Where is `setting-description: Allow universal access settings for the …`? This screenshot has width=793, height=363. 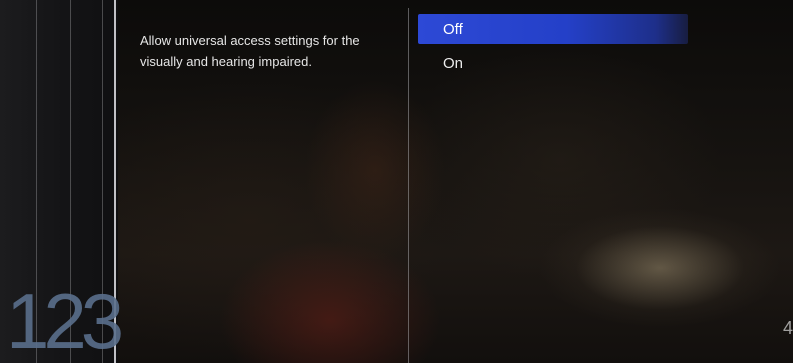 setting-description: Allow universal access settings for the … is located at coordinates (250, 51).